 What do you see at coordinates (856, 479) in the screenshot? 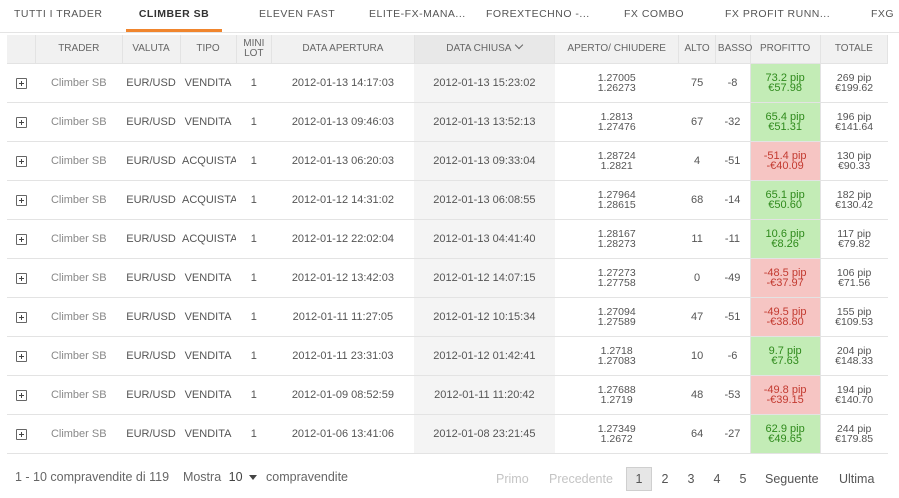
I see `pager-last: Ultima` at bounding box center [856, 479].